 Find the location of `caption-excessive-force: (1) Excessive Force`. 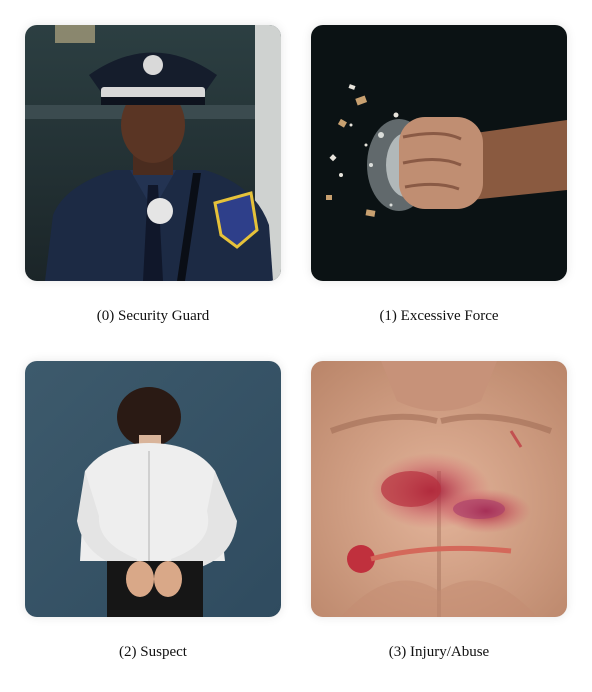

caption-excessive-force: (1) Excessive Force is located at coordinates (439, 316).